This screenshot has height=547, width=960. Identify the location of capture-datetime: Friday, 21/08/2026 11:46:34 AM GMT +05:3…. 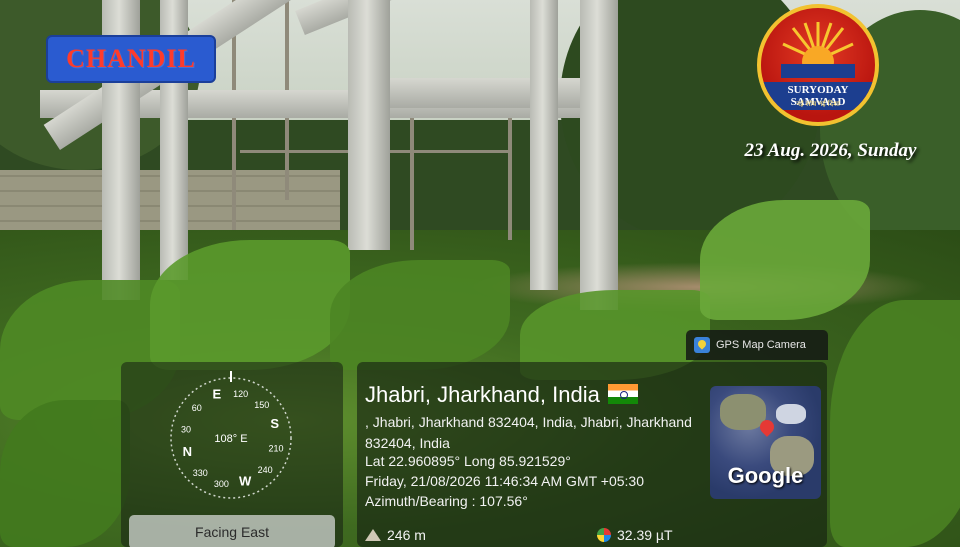
(505, 481).